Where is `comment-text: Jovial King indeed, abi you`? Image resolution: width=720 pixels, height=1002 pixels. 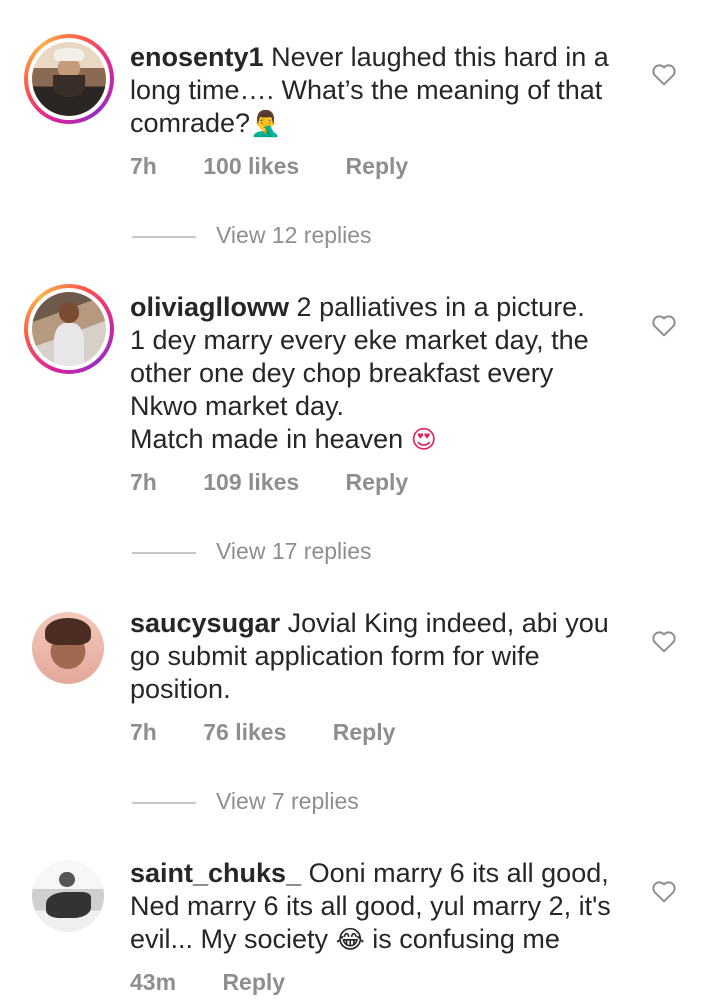 comment-text: Jovial King indeed, abi you is located at coordinates (448, 623).